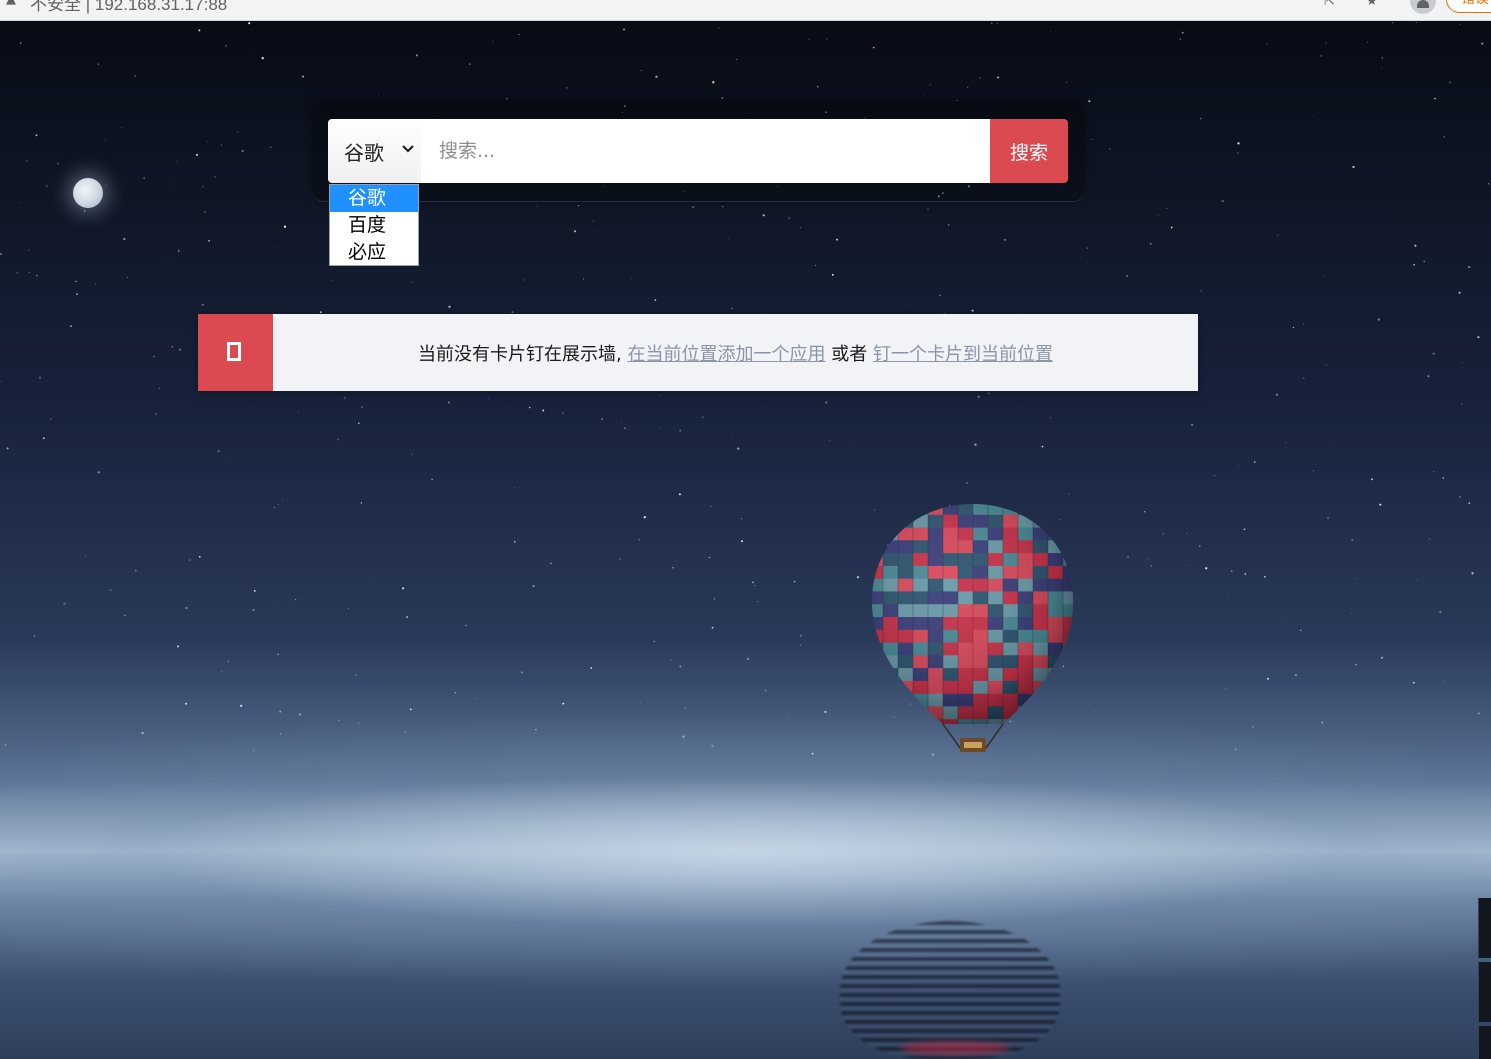 Image resolution: width=1491 pixels, height=1059 pixels. I want to click on notice-text-middle: 或者, so click(849, 354).